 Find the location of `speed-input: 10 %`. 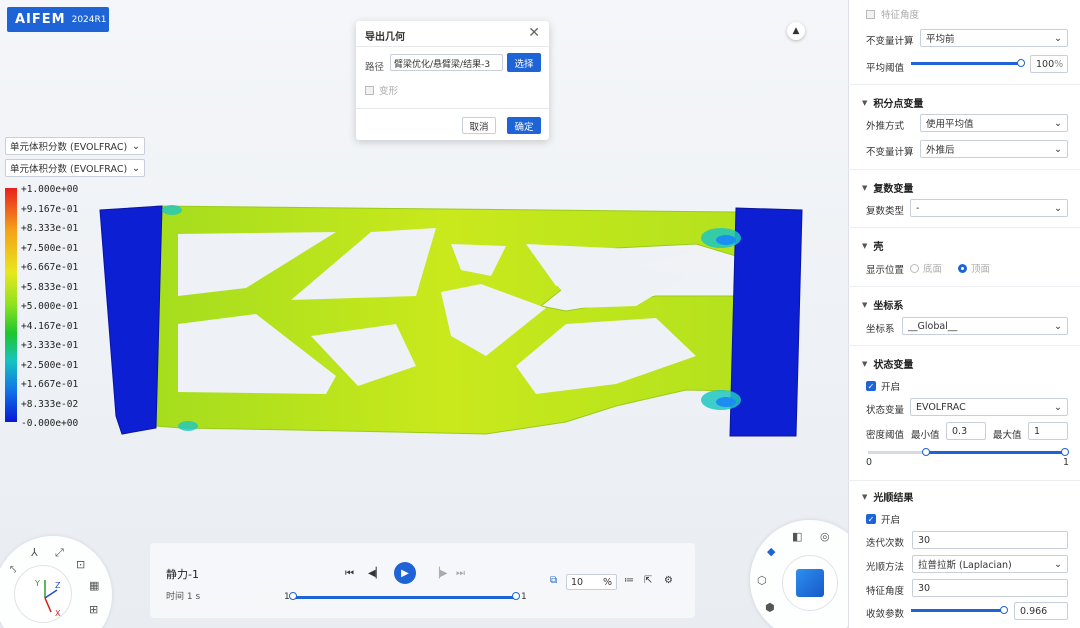

speed-input: 10 % is located at coordinates (591, 582).